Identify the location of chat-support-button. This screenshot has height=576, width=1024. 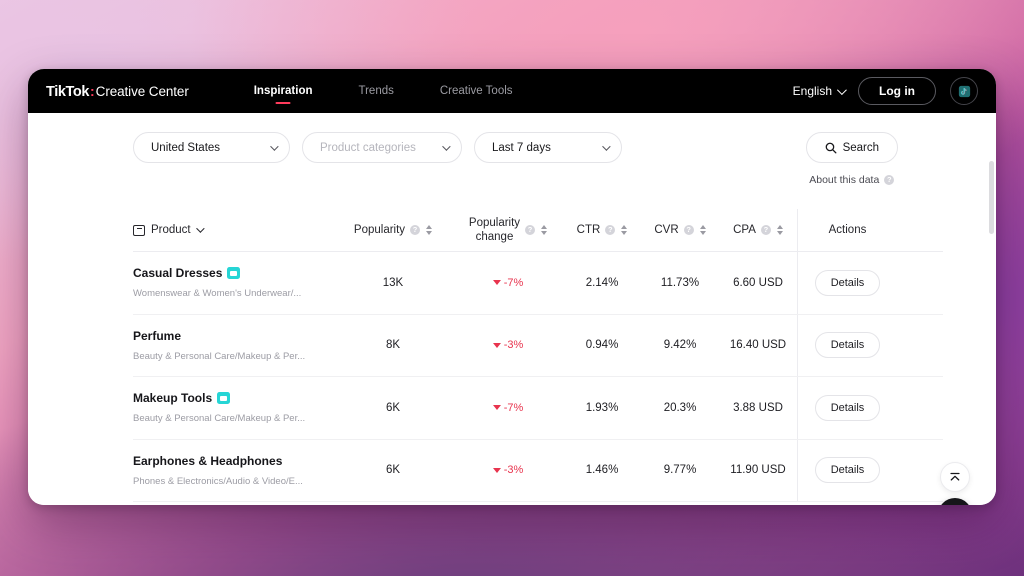
(955, 501).